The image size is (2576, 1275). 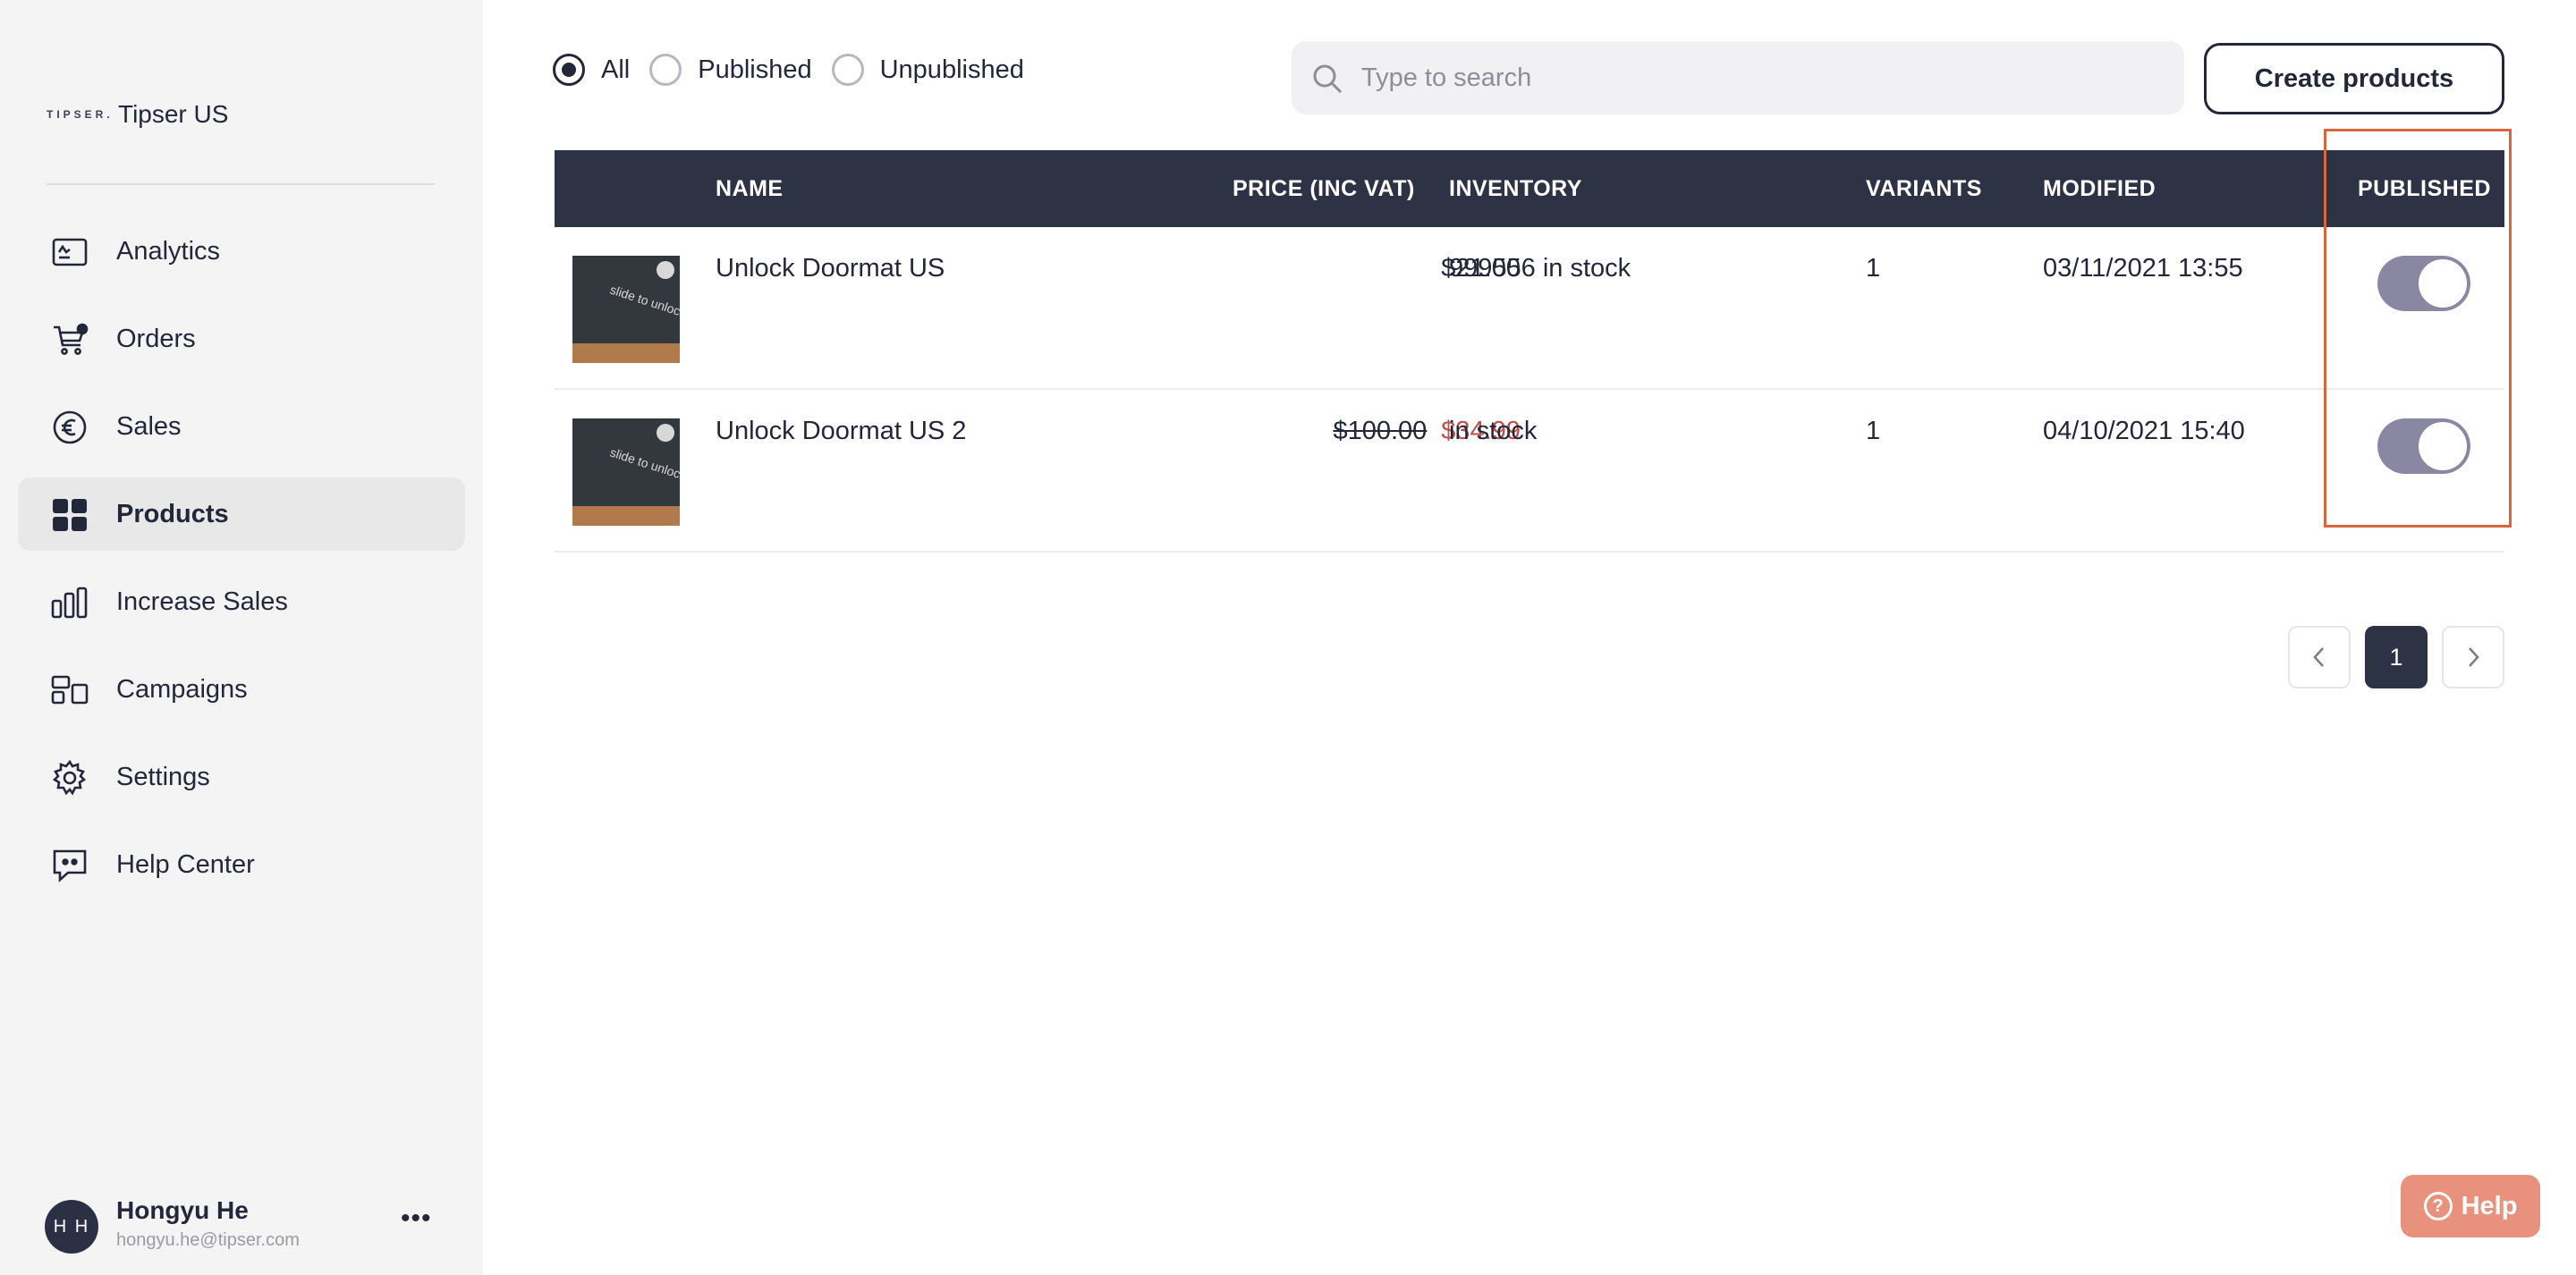 What do you see at coordinates (70, 690) in the screenshot?
I see `campaigns-icon` at bounding box center [70, 690].